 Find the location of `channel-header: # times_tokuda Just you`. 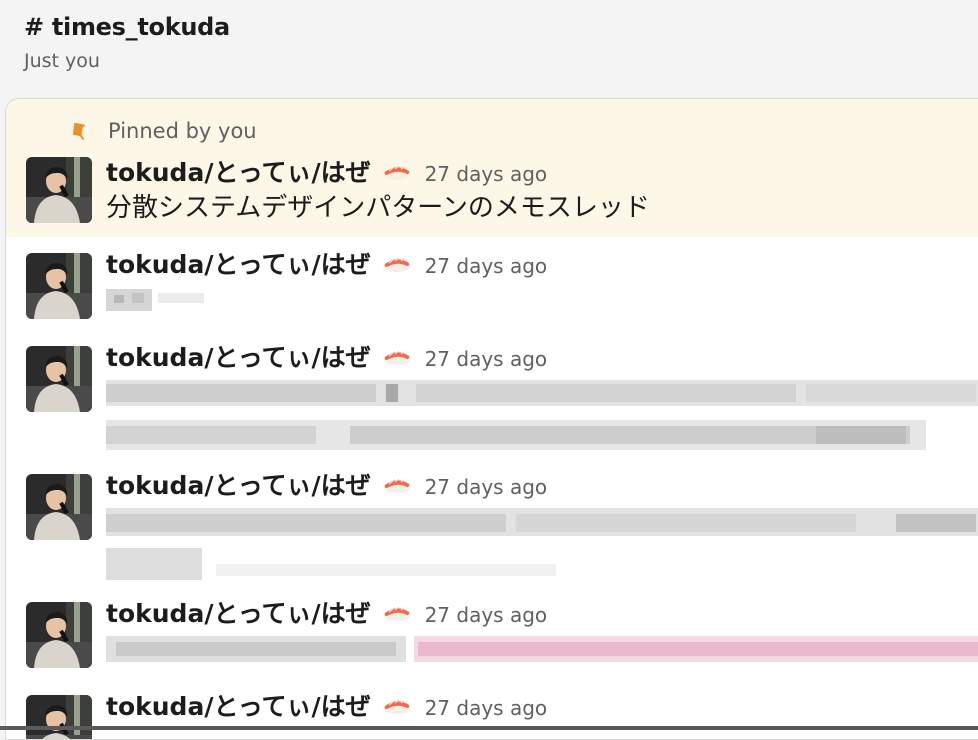

channel-header: # times_tokuda Just you is located at coordinates (127, 42).